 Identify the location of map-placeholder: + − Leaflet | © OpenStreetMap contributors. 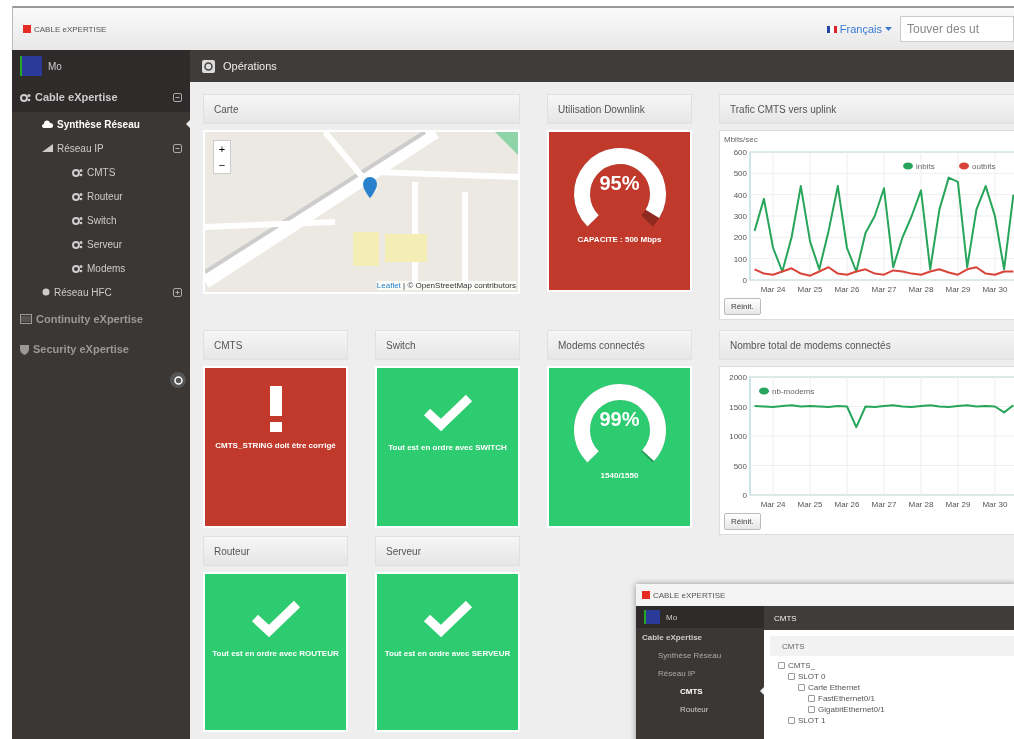
(361, 212).